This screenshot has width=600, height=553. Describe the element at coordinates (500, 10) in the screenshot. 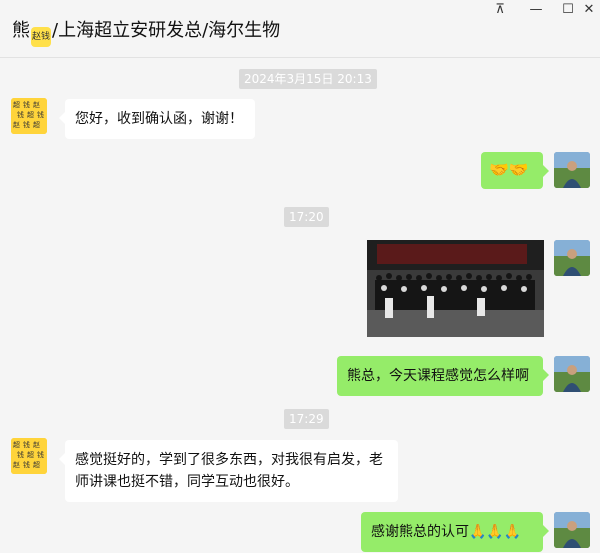

I see `pin-icon: ⊼` at that location.